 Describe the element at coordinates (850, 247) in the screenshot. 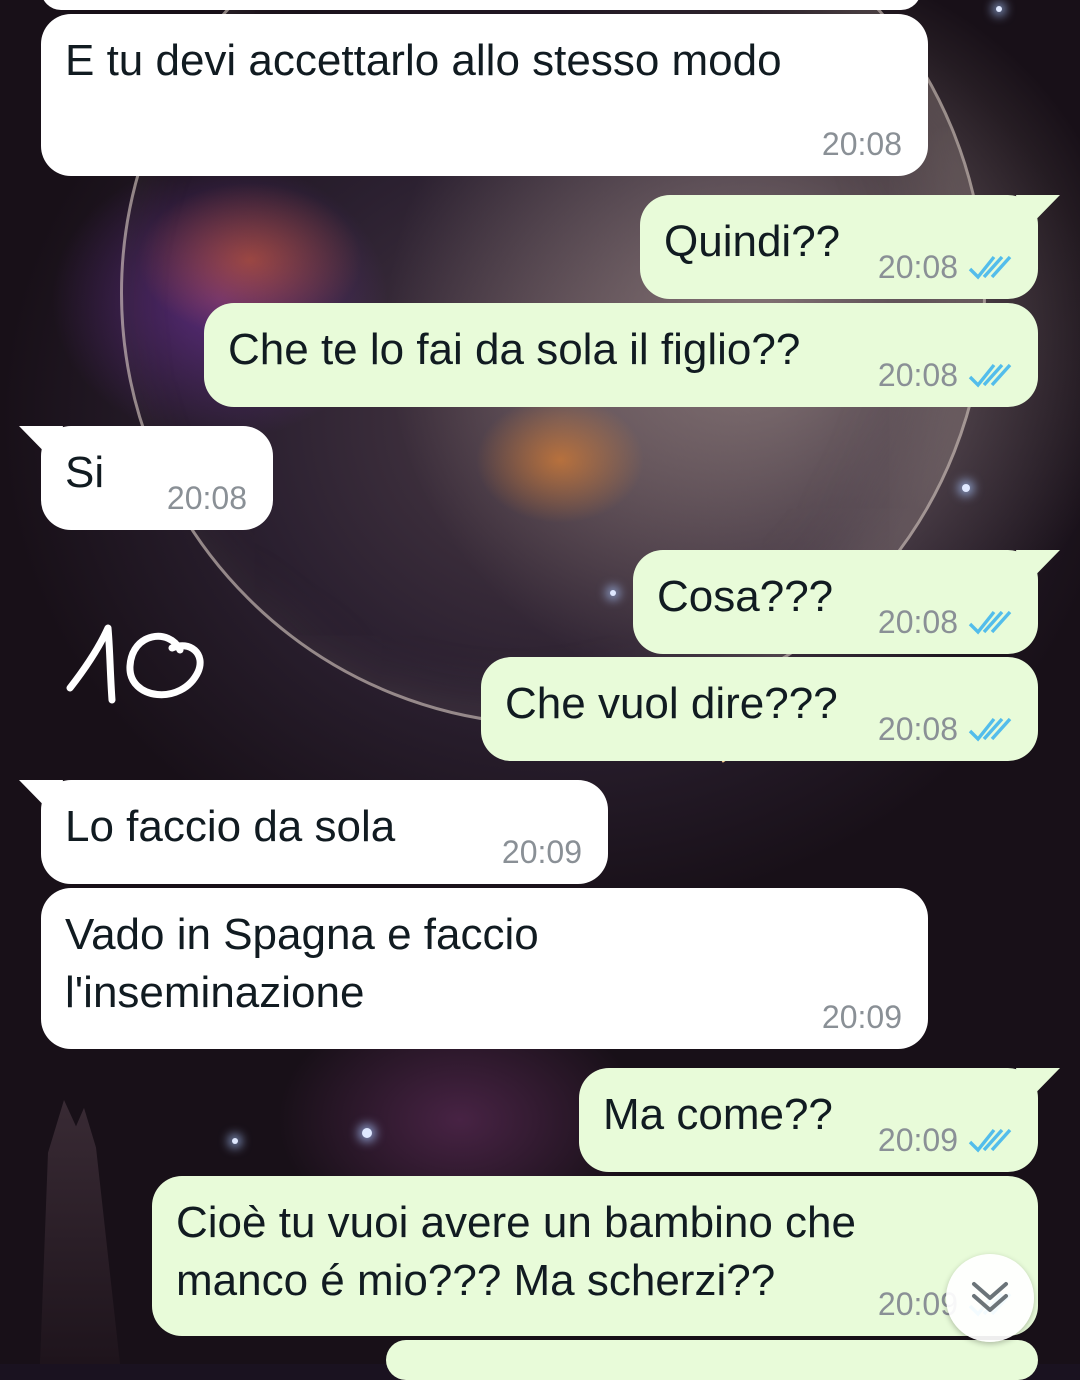

I see `message-bubble-outgoing: Quindi?? 20:08` at that location.